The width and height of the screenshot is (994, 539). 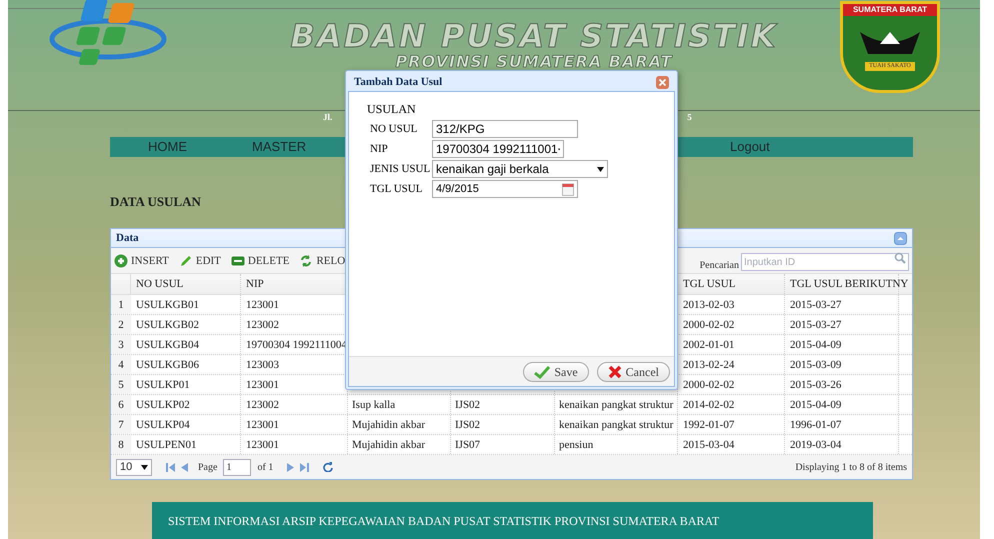 What do you see at coordinates (750, 147) in the screenshot?
I see `nav-link: Logout` at bounding box center [750, 147].